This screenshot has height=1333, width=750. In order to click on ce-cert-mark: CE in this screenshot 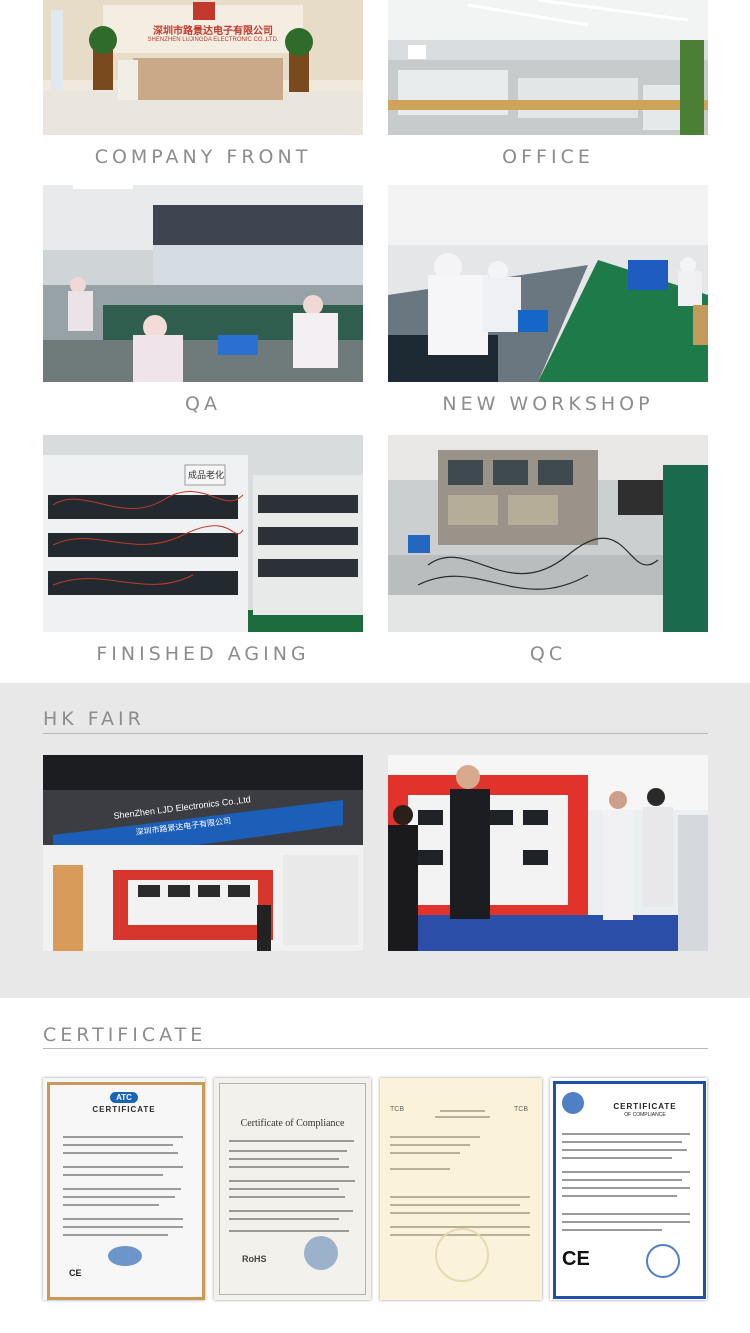, I will do `click(576, 1259)`.